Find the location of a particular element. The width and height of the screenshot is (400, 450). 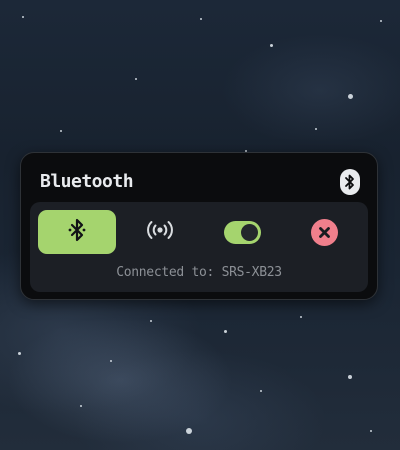

broadcast-icon is located at coordinates (160, 232).